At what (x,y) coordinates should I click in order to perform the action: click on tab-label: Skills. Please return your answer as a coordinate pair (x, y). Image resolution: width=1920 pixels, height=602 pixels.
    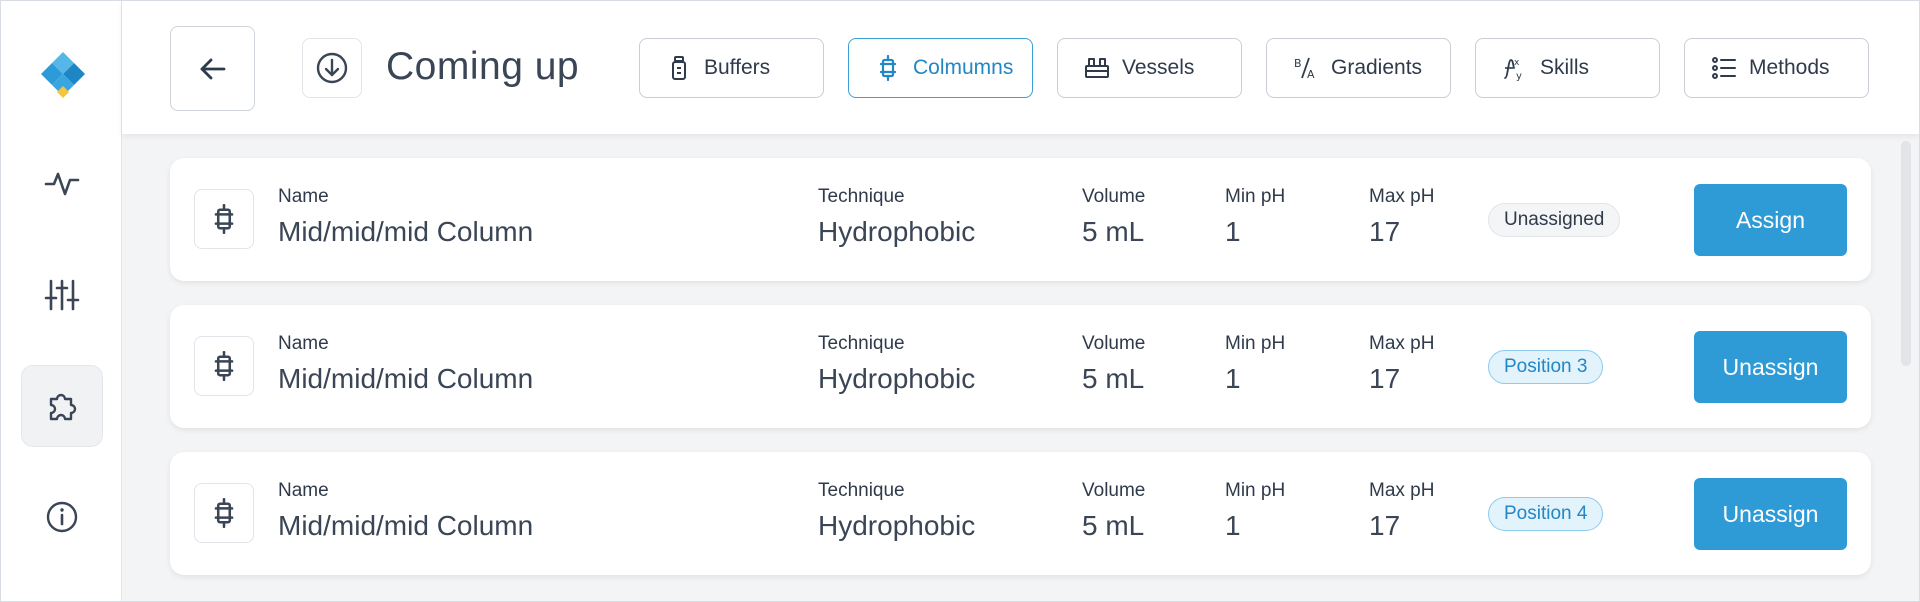
    Looking at the image, I should click on (1565, 67).